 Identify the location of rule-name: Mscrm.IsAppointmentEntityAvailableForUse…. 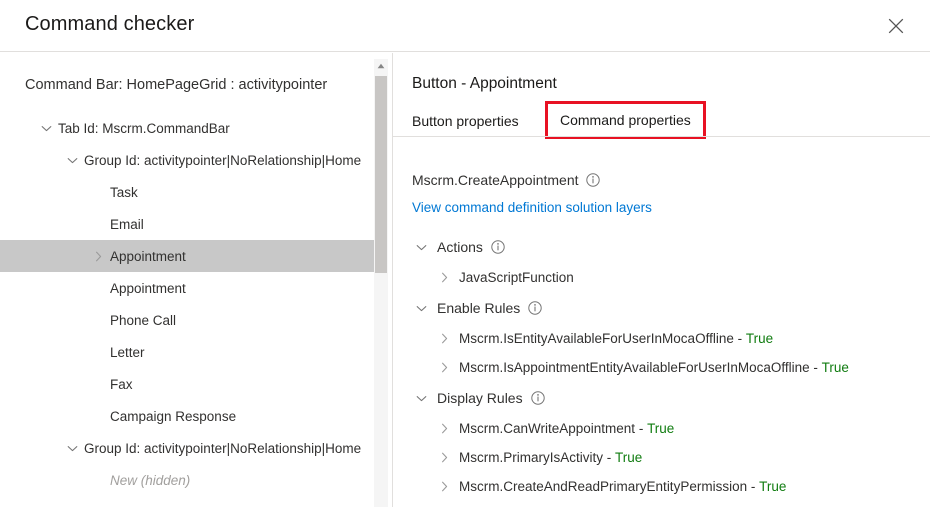
(634, 367).